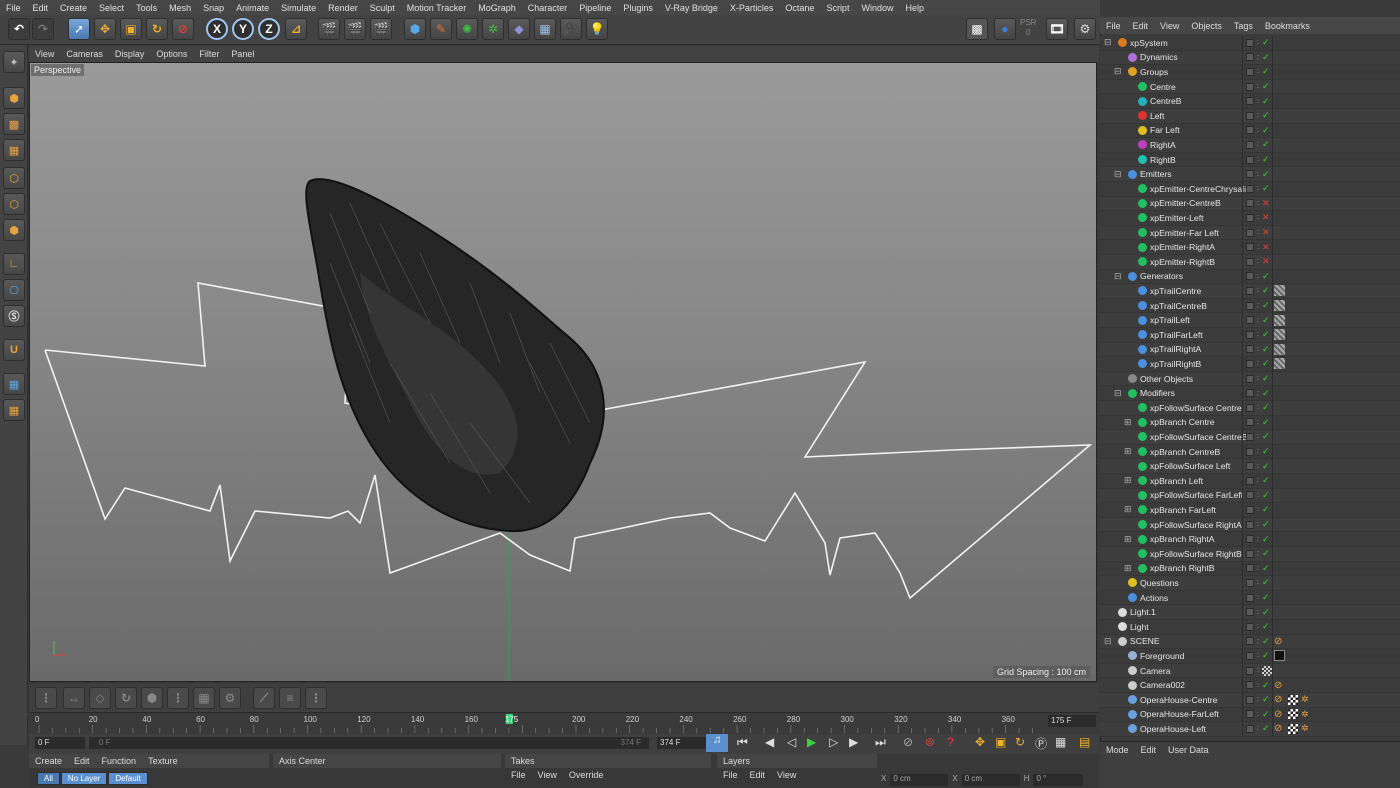  What do you see at coordinates (1267, 670) in the screenshot?
I see `camera-tag-icon` at bounding box center [1267, 670].